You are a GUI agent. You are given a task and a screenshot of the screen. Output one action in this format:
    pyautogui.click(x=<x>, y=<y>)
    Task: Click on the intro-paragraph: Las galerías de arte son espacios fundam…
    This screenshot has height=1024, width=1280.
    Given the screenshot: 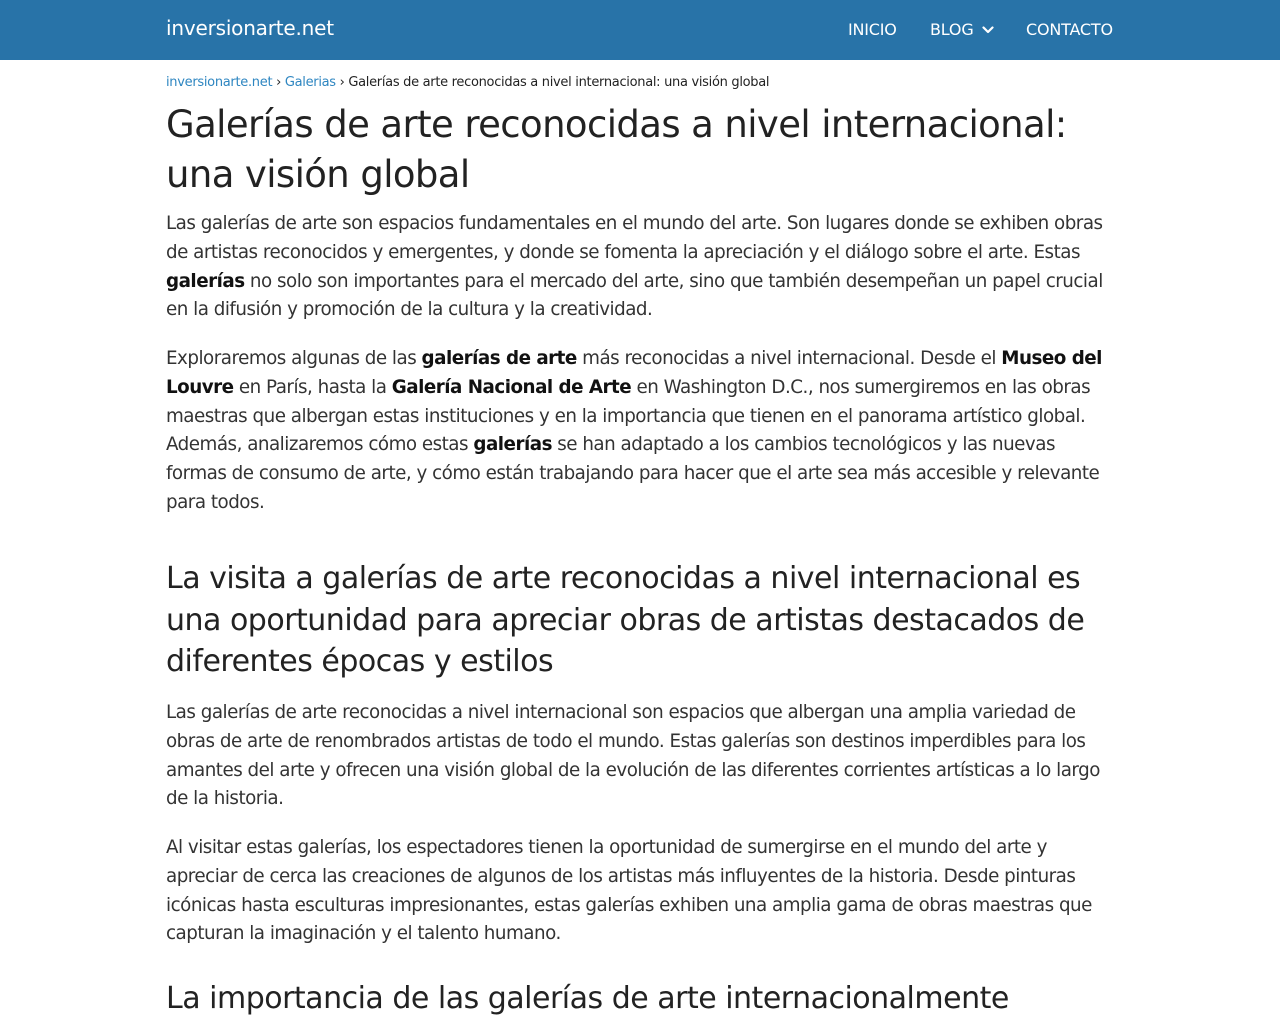 What is the action you would take?
    pyautogui.click(x=641, y=267)
    